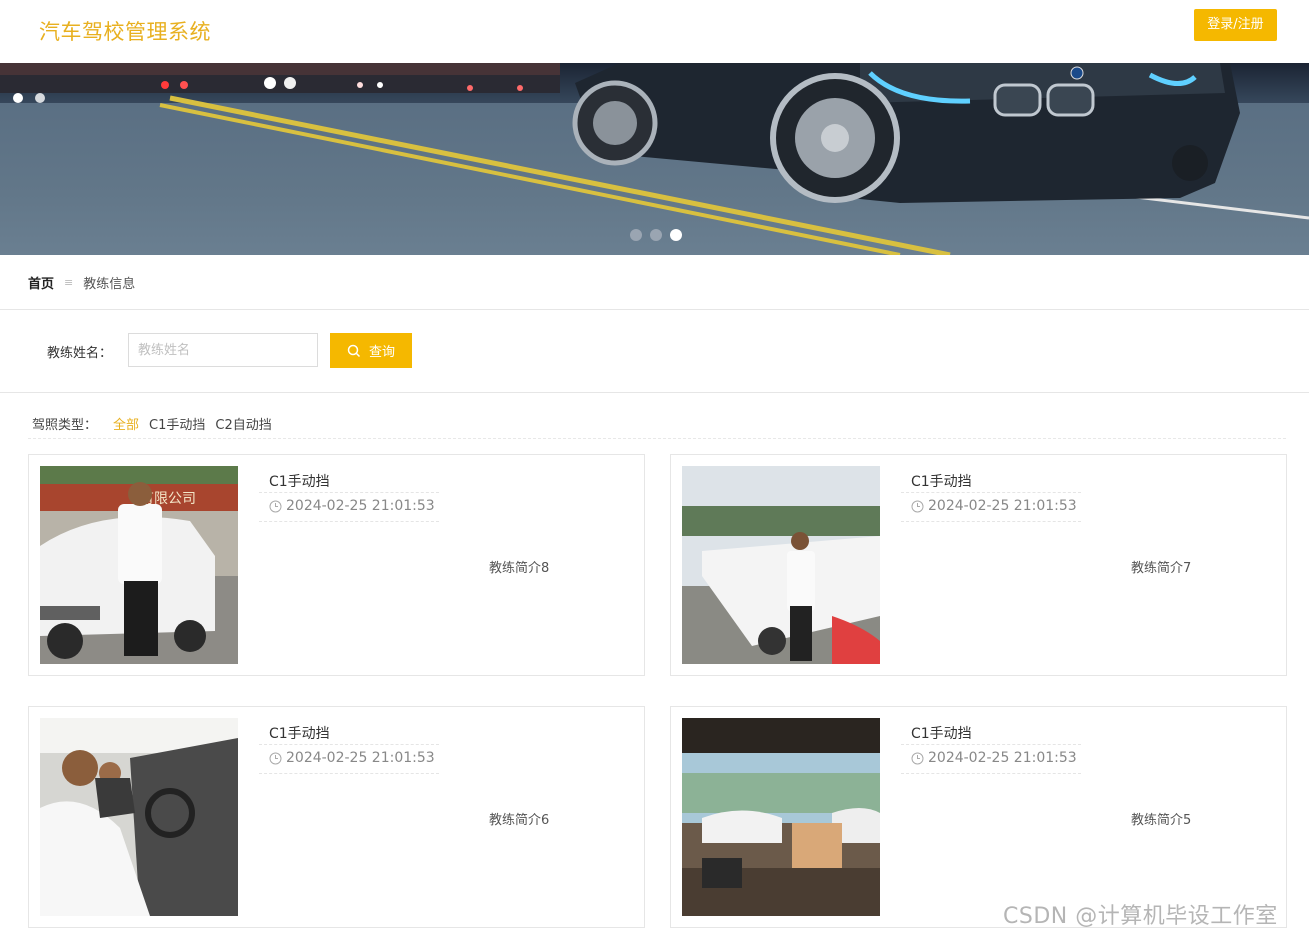 The width and height of the screenshot is (1309, 933). What do you see at coordinates (223, 350) in the screenshot?
I see `coach-name-input` at bounding box center [223, 350].